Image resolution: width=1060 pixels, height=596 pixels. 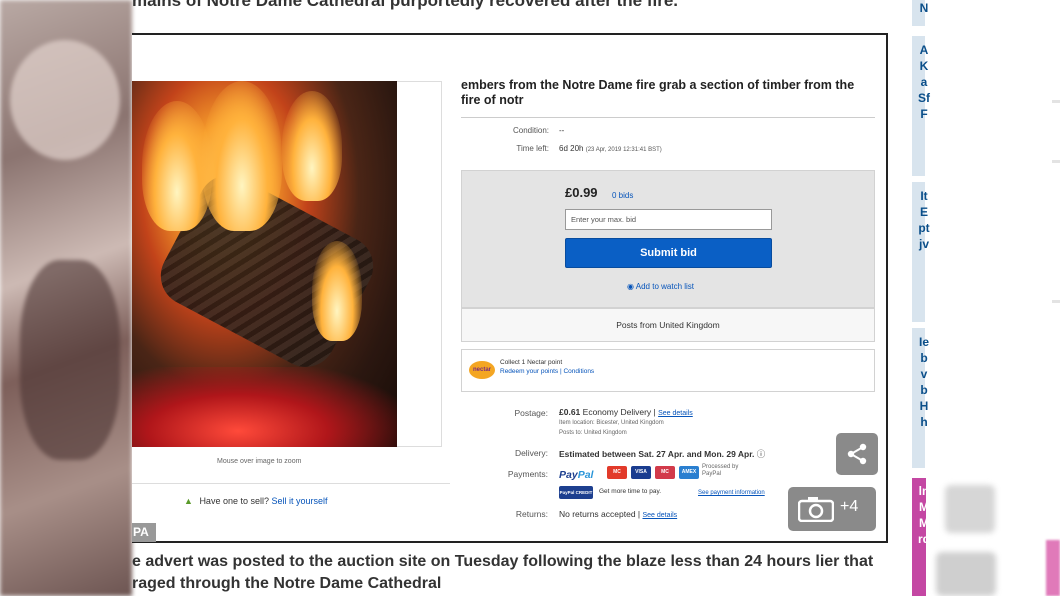 I want to click on mastercard-icon: MC, so click(x=617, y=472).